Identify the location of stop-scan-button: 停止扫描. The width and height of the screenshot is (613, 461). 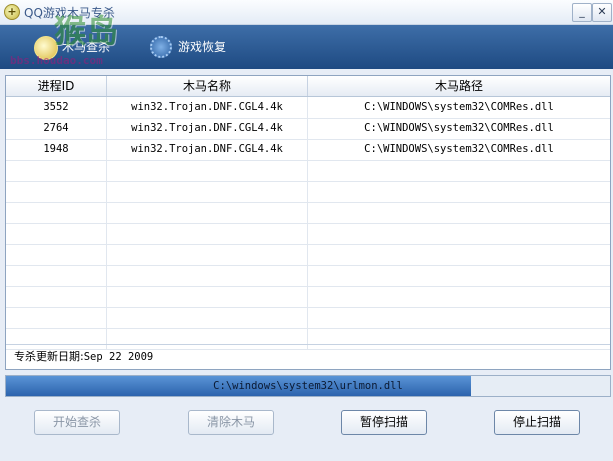
(537, 422).